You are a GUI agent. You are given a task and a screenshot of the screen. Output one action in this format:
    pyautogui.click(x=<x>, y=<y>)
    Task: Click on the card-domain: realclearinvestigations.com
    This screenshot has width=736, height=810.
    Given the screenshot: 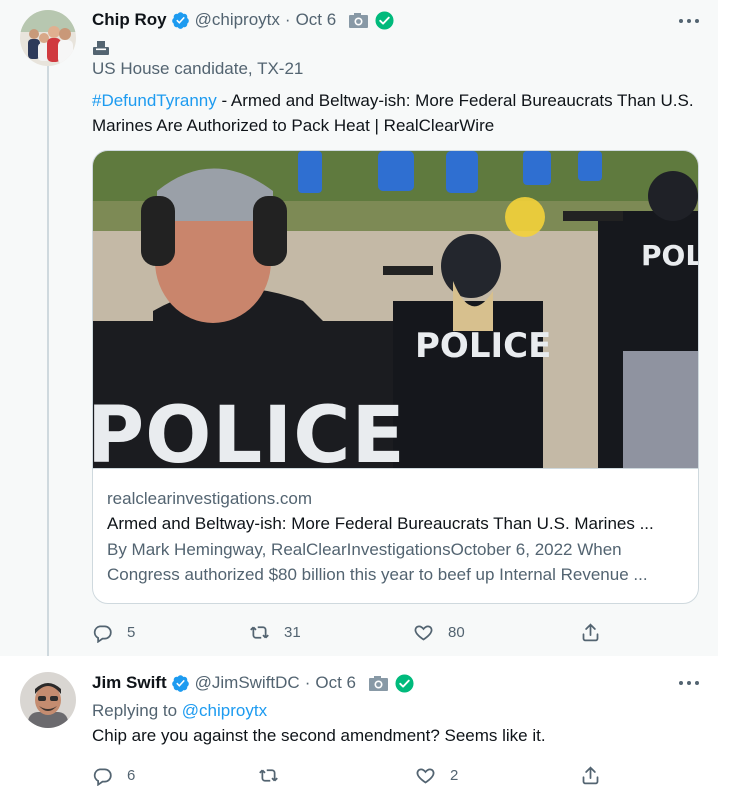 What is the action you would take?
    pyautogui.click(x=210, y=498)
    